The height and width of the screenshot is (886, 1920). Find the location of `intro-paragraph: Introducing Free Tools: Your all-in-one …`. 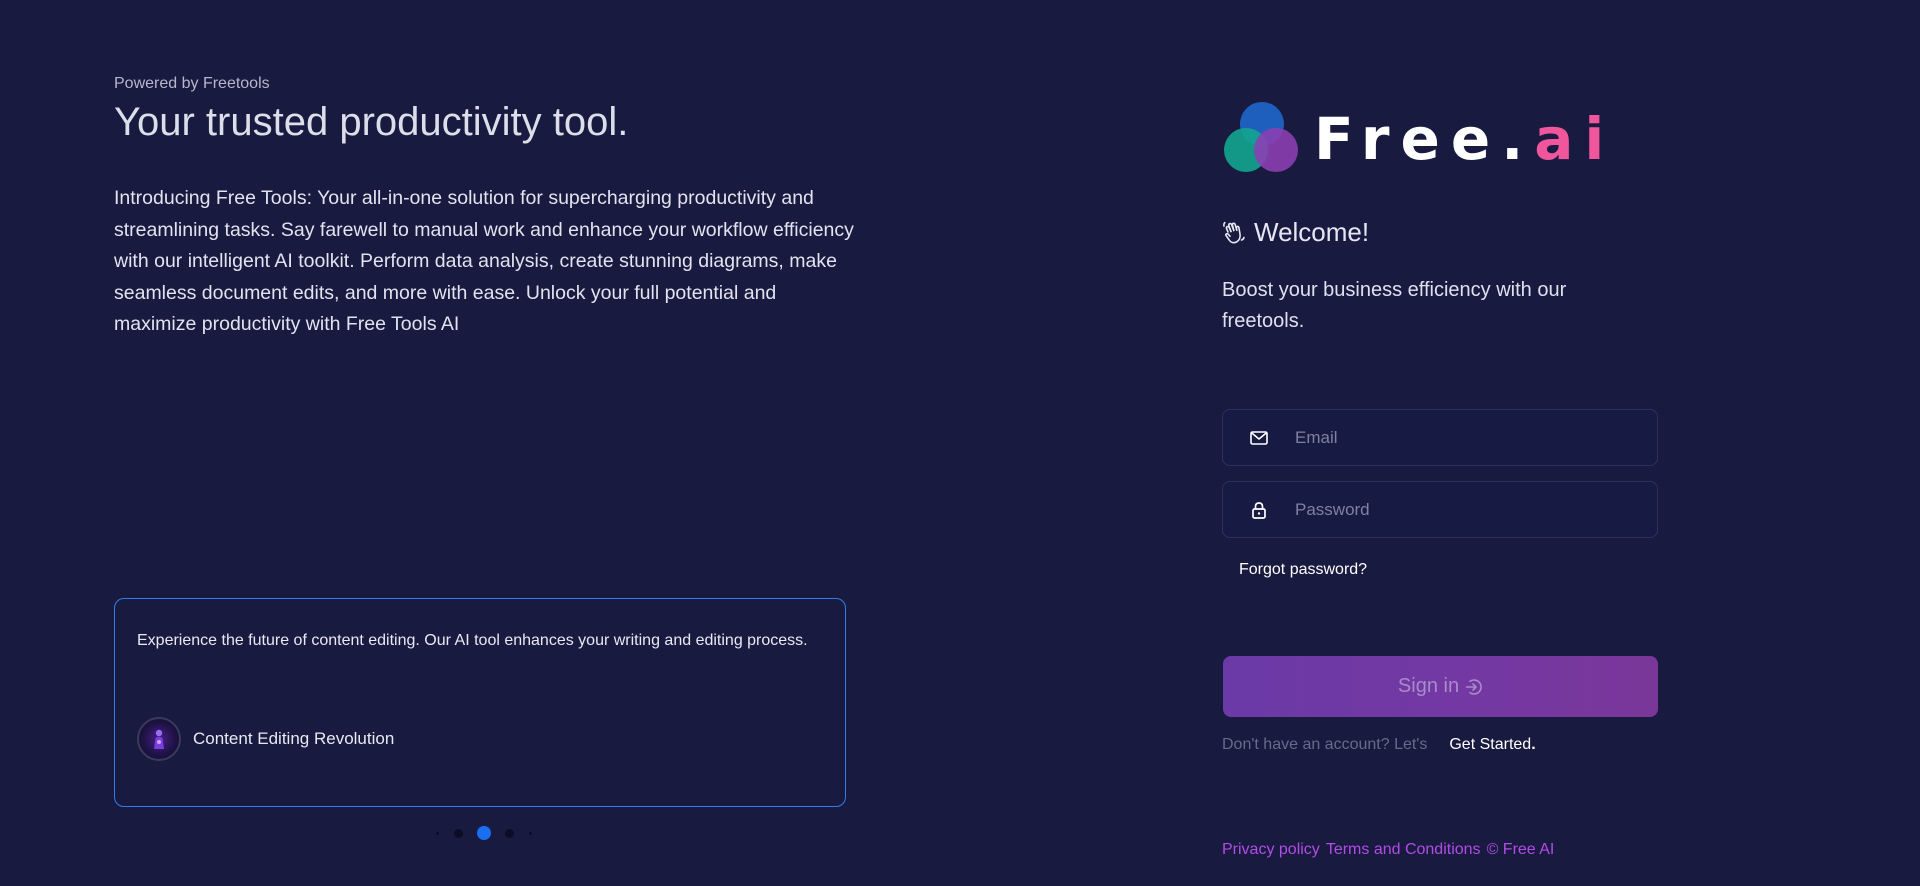

intro-paragraph: Introducing Free Tools: Your all-in-one … is located at coordinates (484, 261).